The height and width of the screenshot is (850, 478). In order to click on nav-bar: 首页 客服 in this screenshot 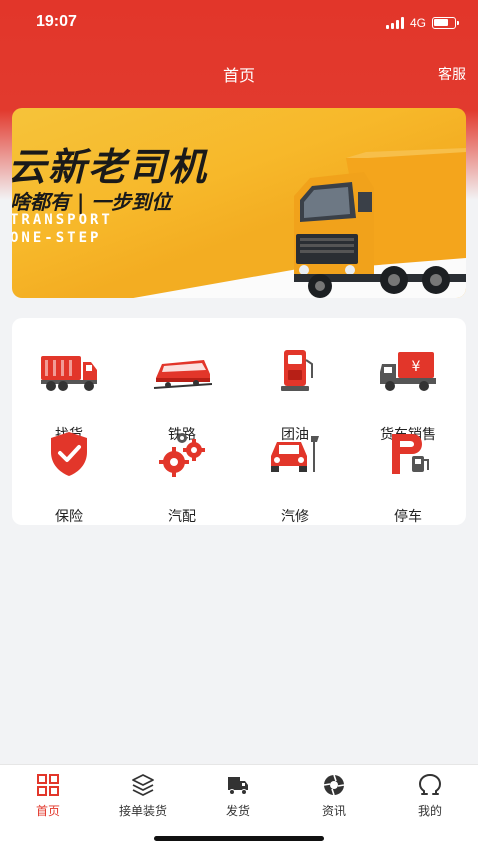, I will do `click(239, 72)`.